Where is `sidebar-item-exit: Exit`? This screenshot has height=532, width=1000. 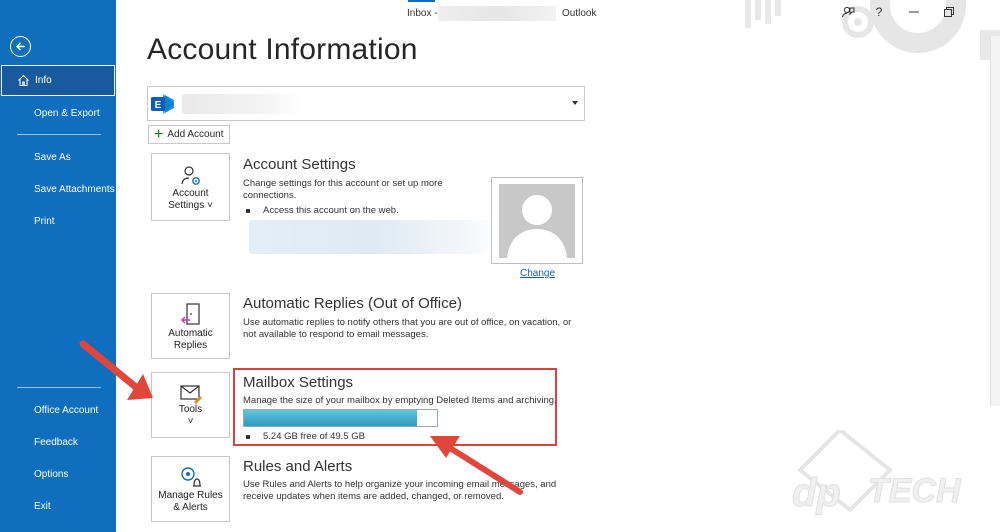
sidebar-item-exit: Exit is located at coordinates (58, 506).